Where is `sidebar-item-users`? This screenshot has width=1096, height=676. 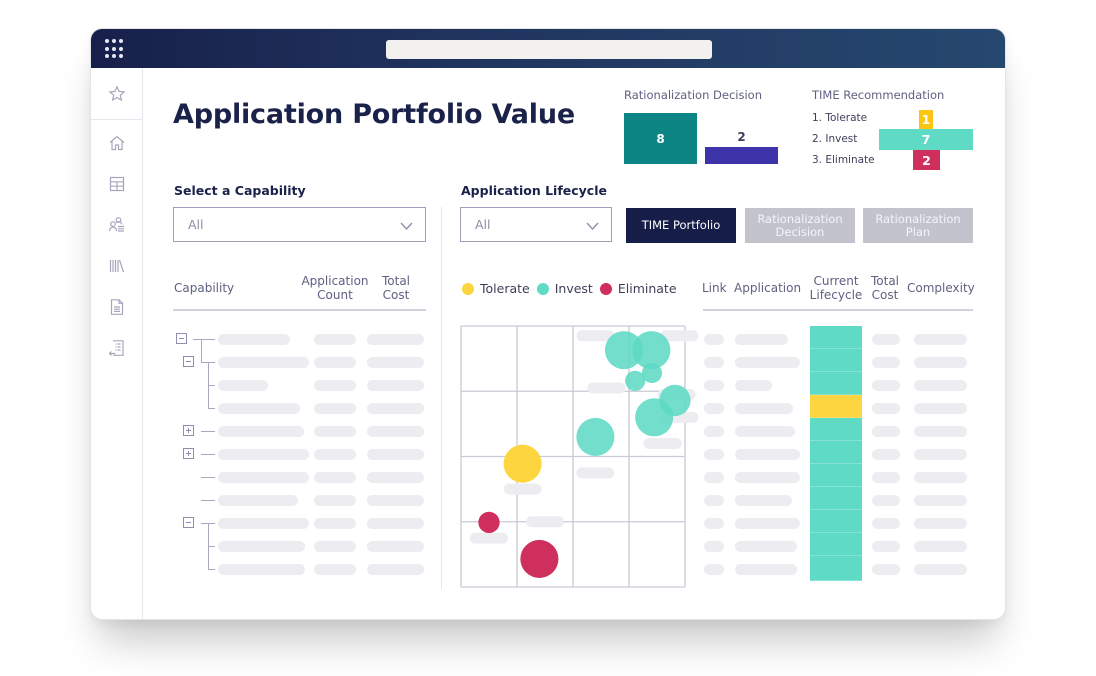
sidebar-item-users is located at coordinates (116, 224).